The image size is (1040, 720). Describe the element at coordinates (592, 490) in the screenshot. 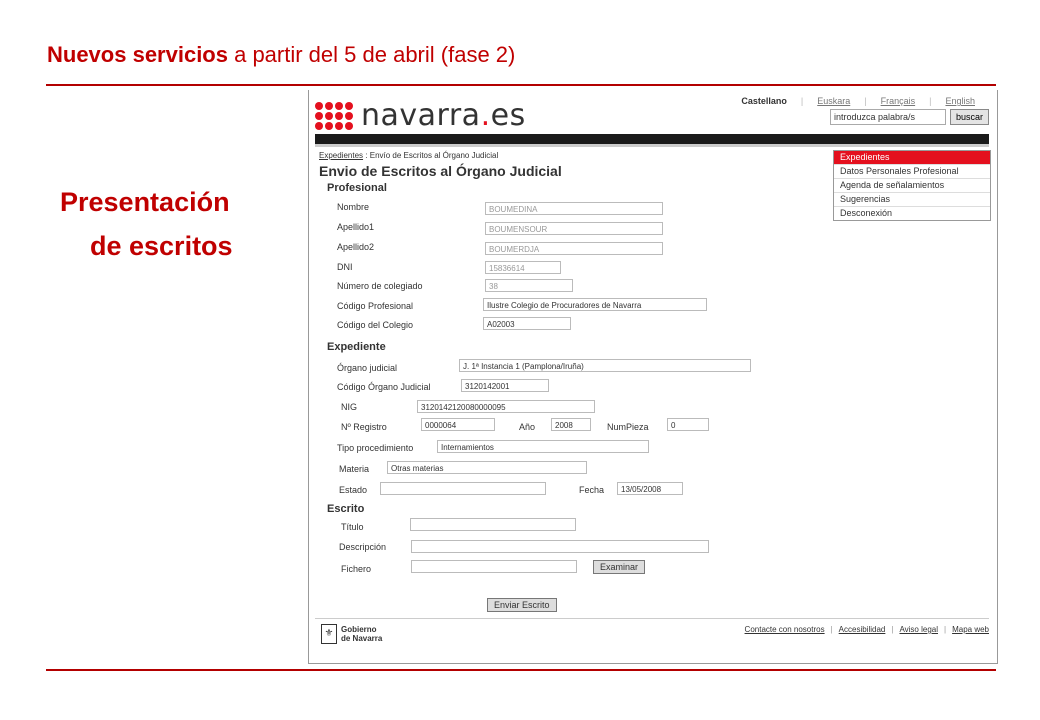

I see `fecha-label: Fecha` at that location.